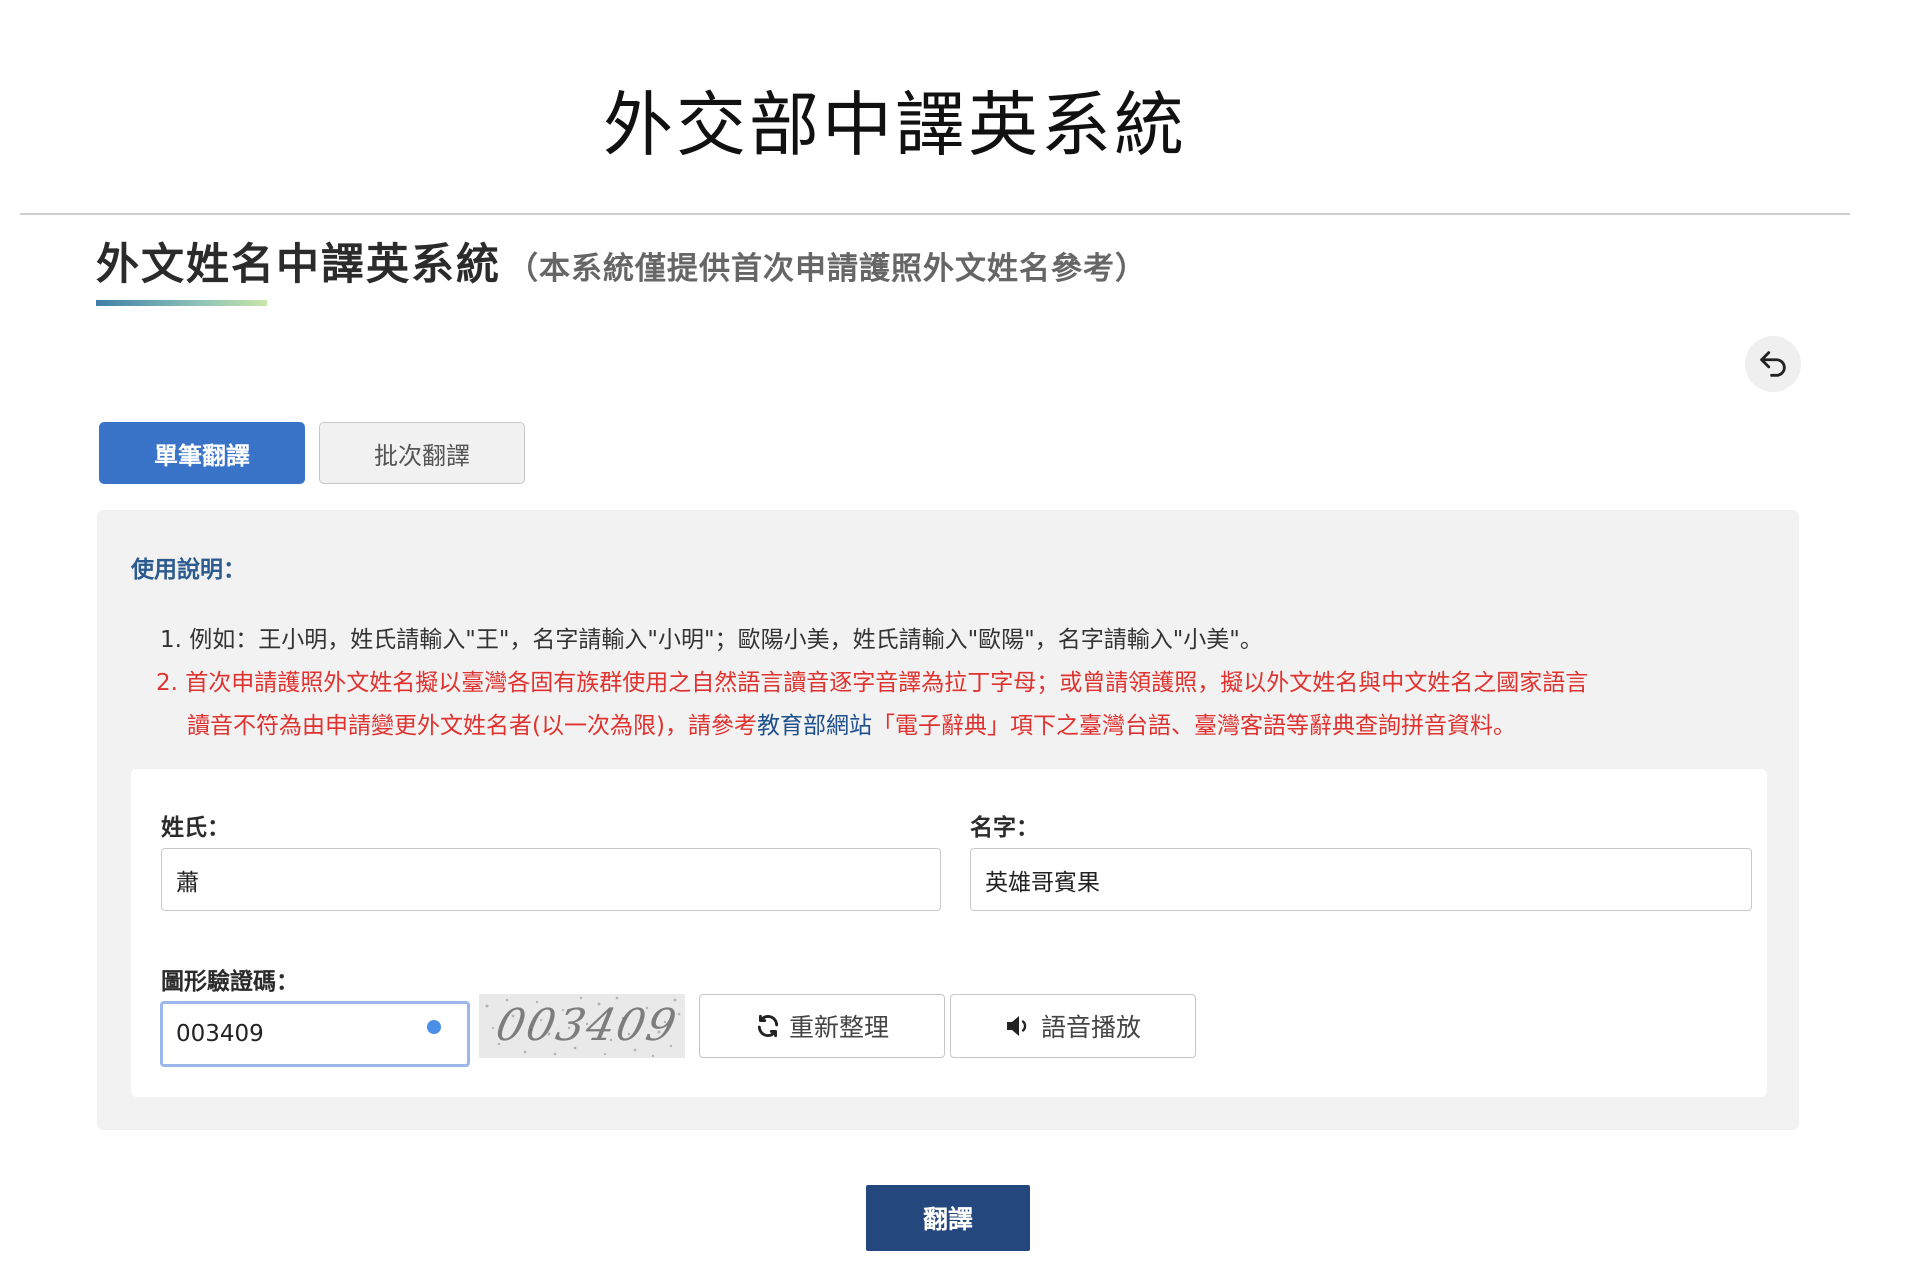  What do you see at coordinates (315, 1034) in the screenshot?
I see `captcha-input` at bounding box center [315, 1034].